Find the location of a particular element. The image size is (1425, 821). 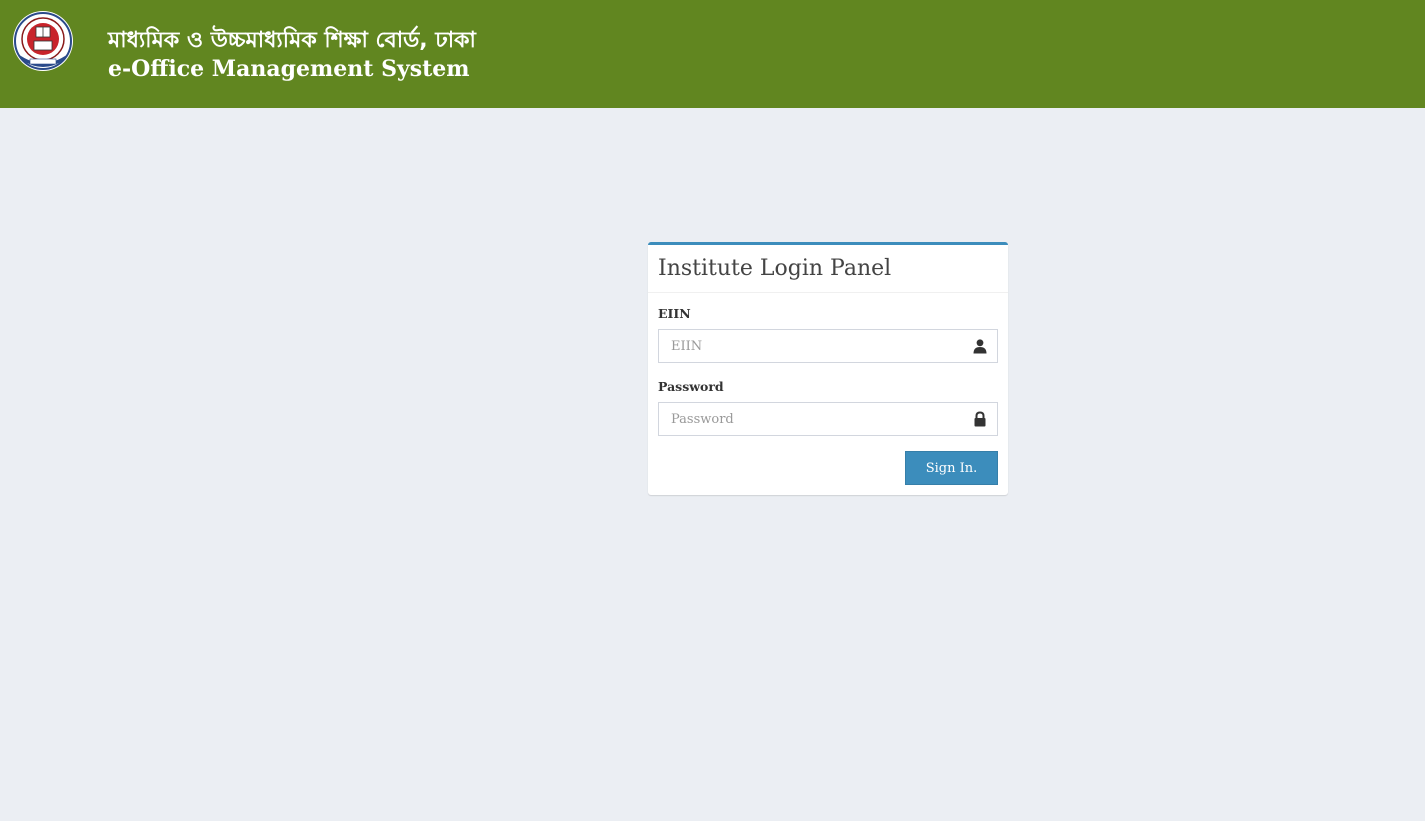

login-panel-title: Institute Login Panel is located at coordinates (775, 268).